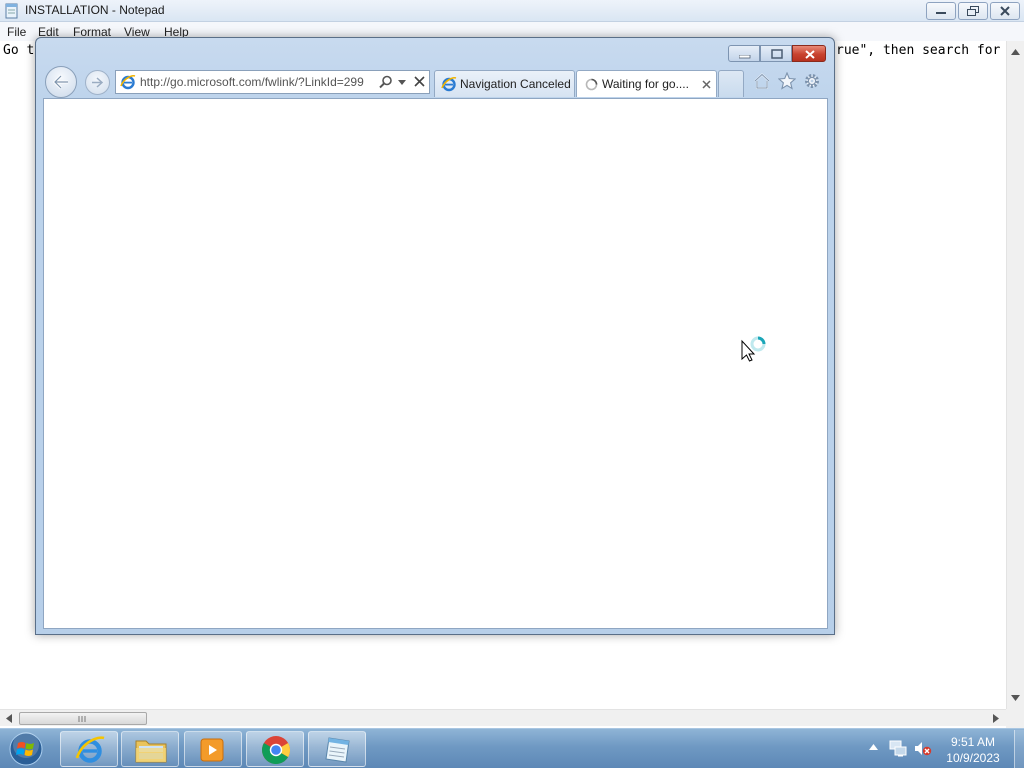  I want to click on tab-navigation-canceled: Navigation Canceled, so click(504, 83).